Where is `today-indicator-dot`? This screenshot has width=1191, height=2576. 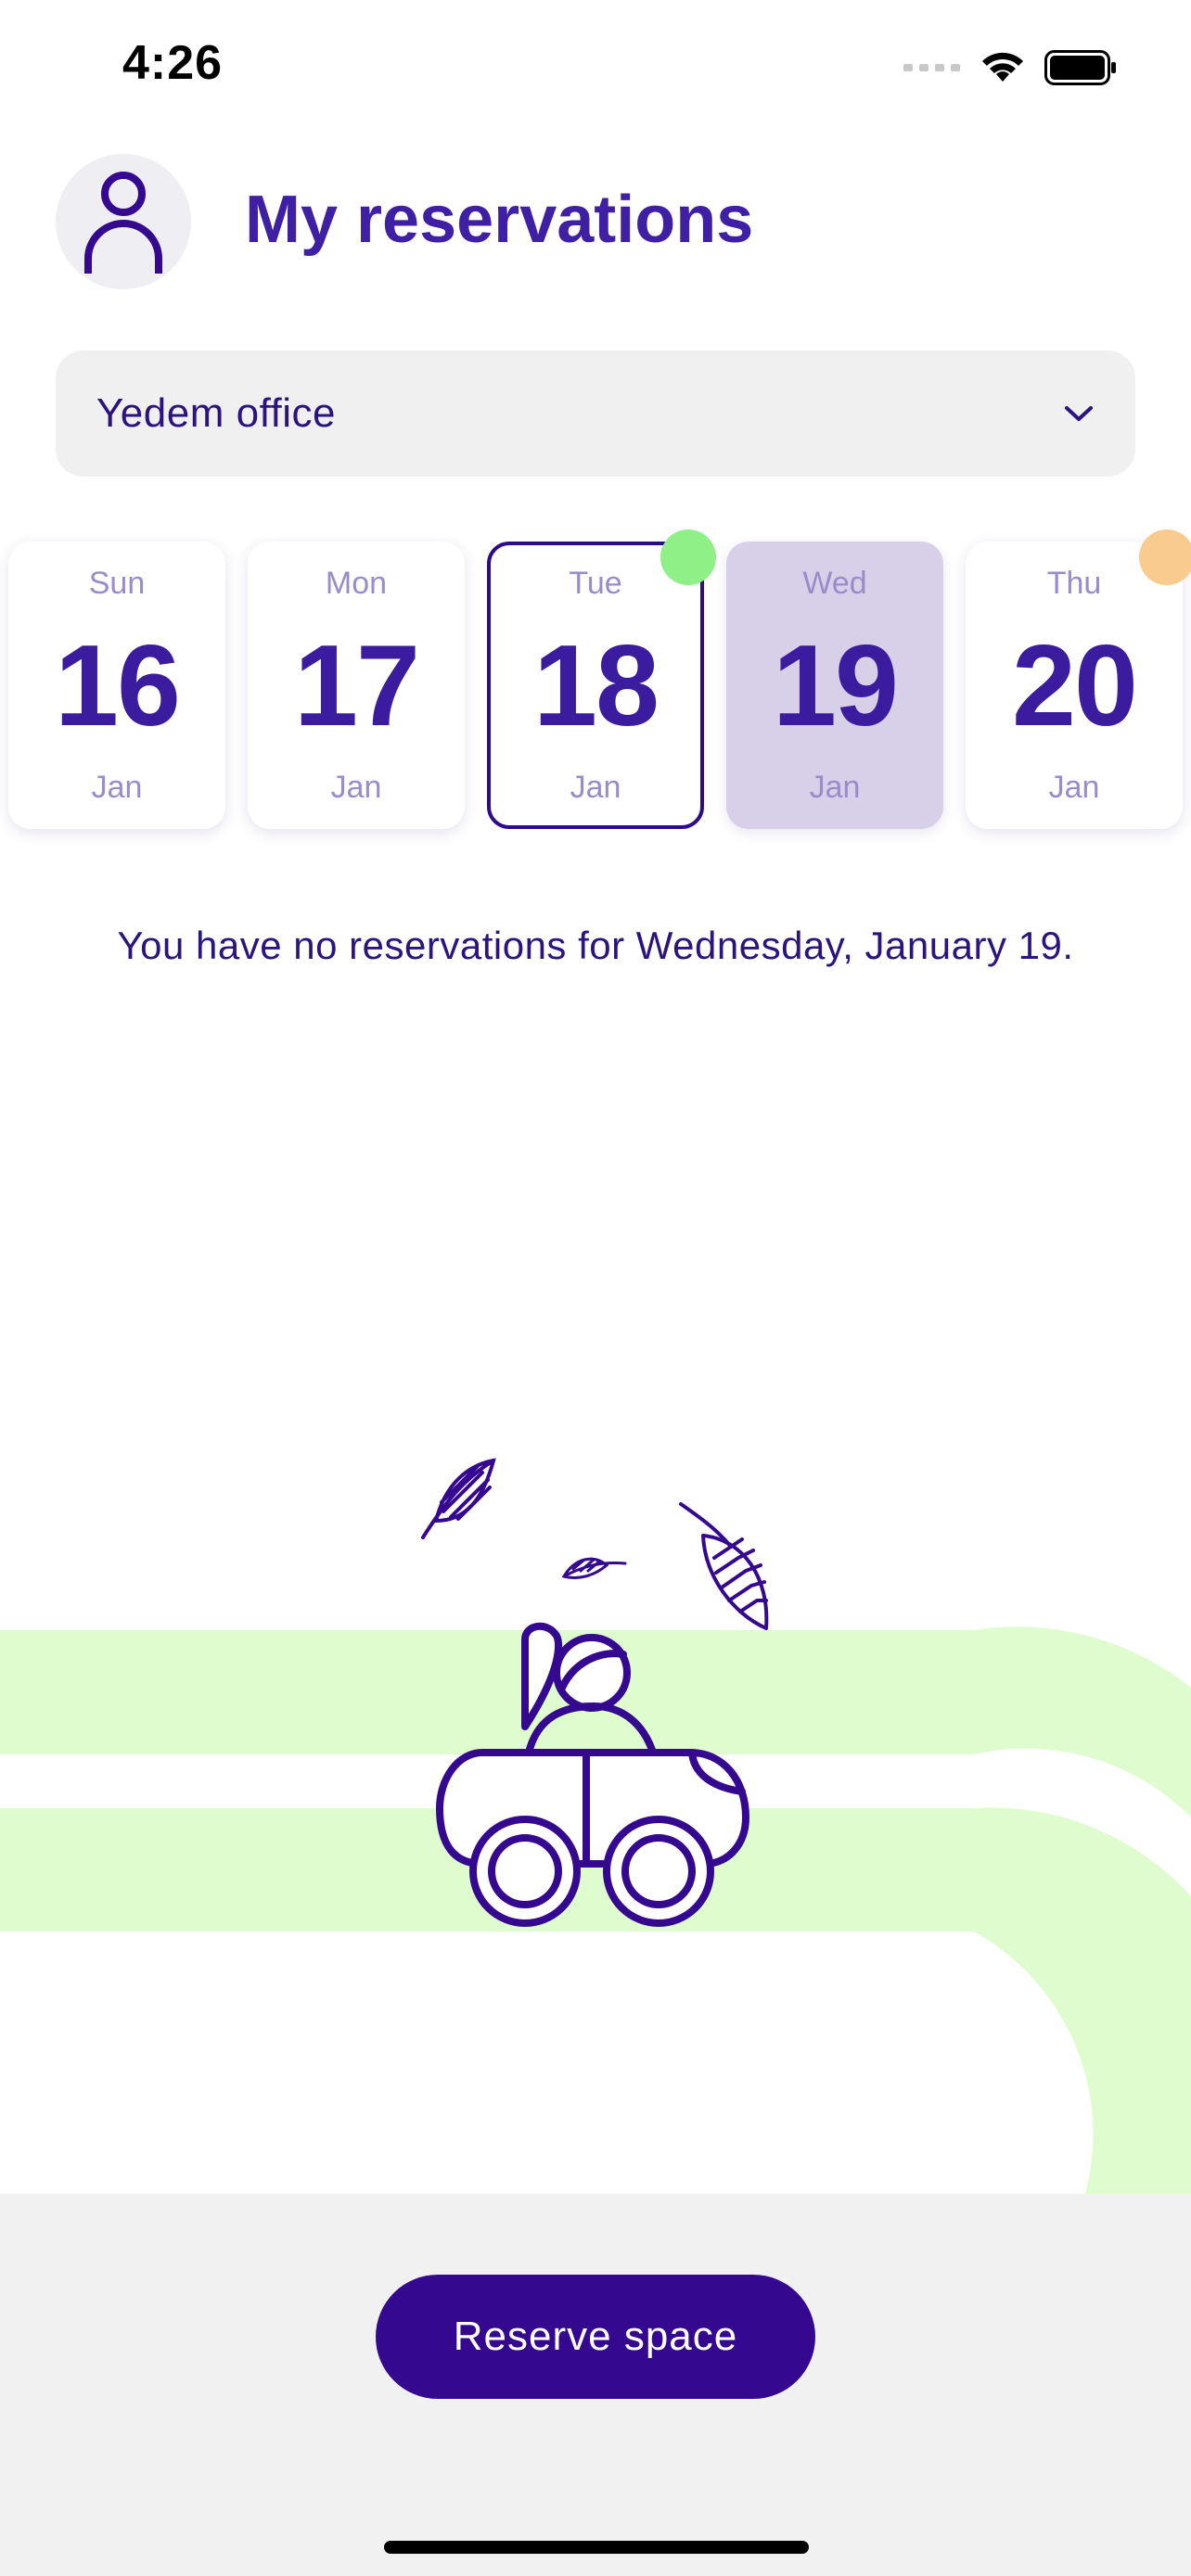
today-indicator-dot is located at coordinates (688, 557).